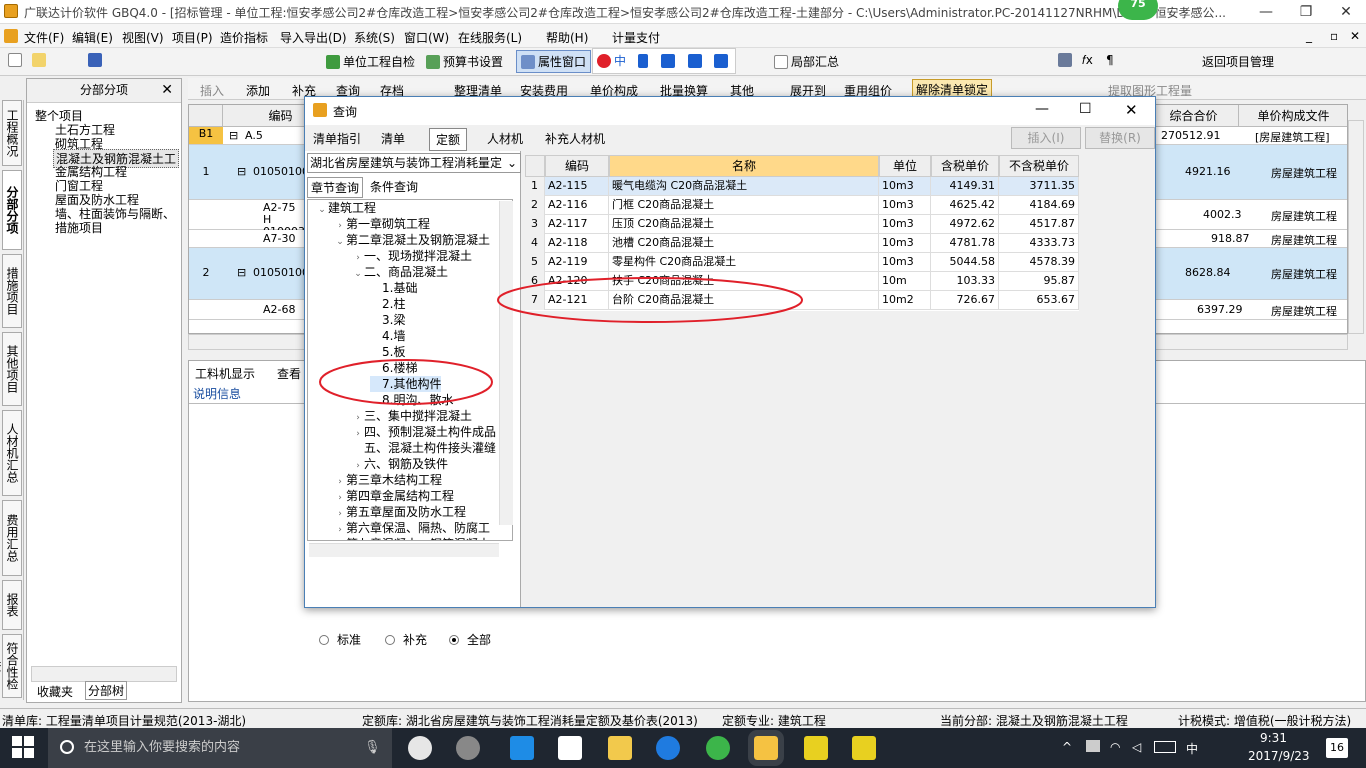  What do you see at coordinates (412, 528) in the screenshot?
I see `tree-node: › 第六章保温、隔热、防腐工` at bounding box center [412, 528].